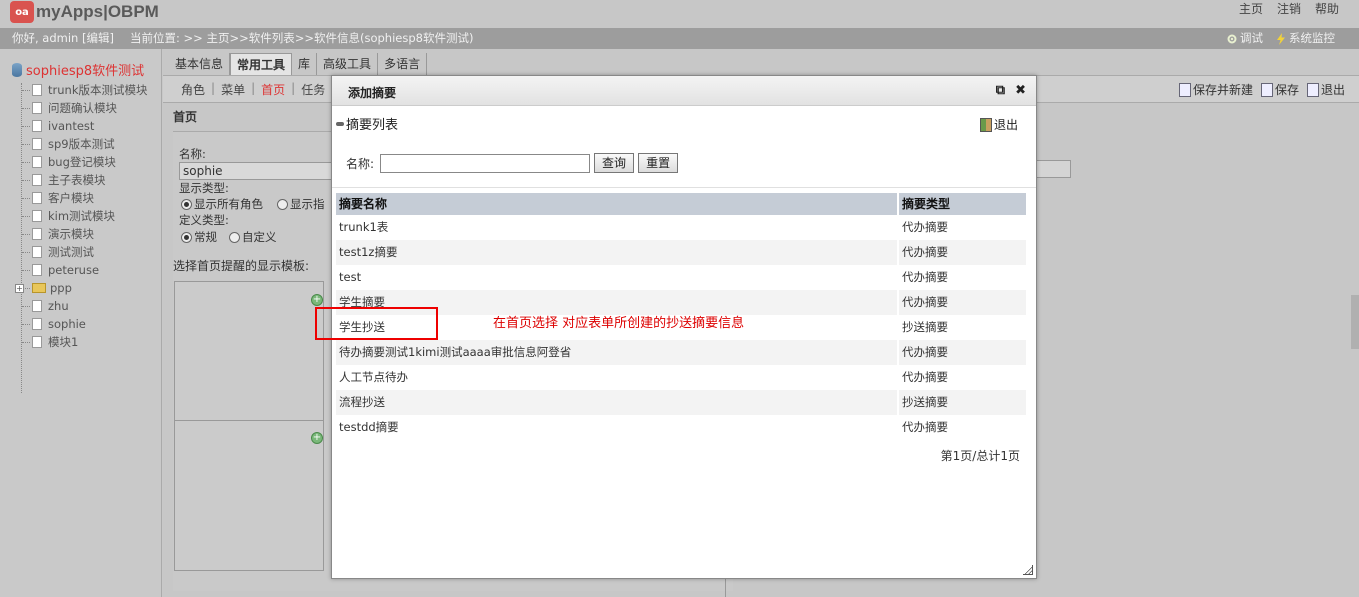 The height and width of the screenshot is (597, 1359). What do you see at coordinates (71, 198) in the screenshot?
I see `tree-item-label: 客户模块` at bounding box center [71, 198].